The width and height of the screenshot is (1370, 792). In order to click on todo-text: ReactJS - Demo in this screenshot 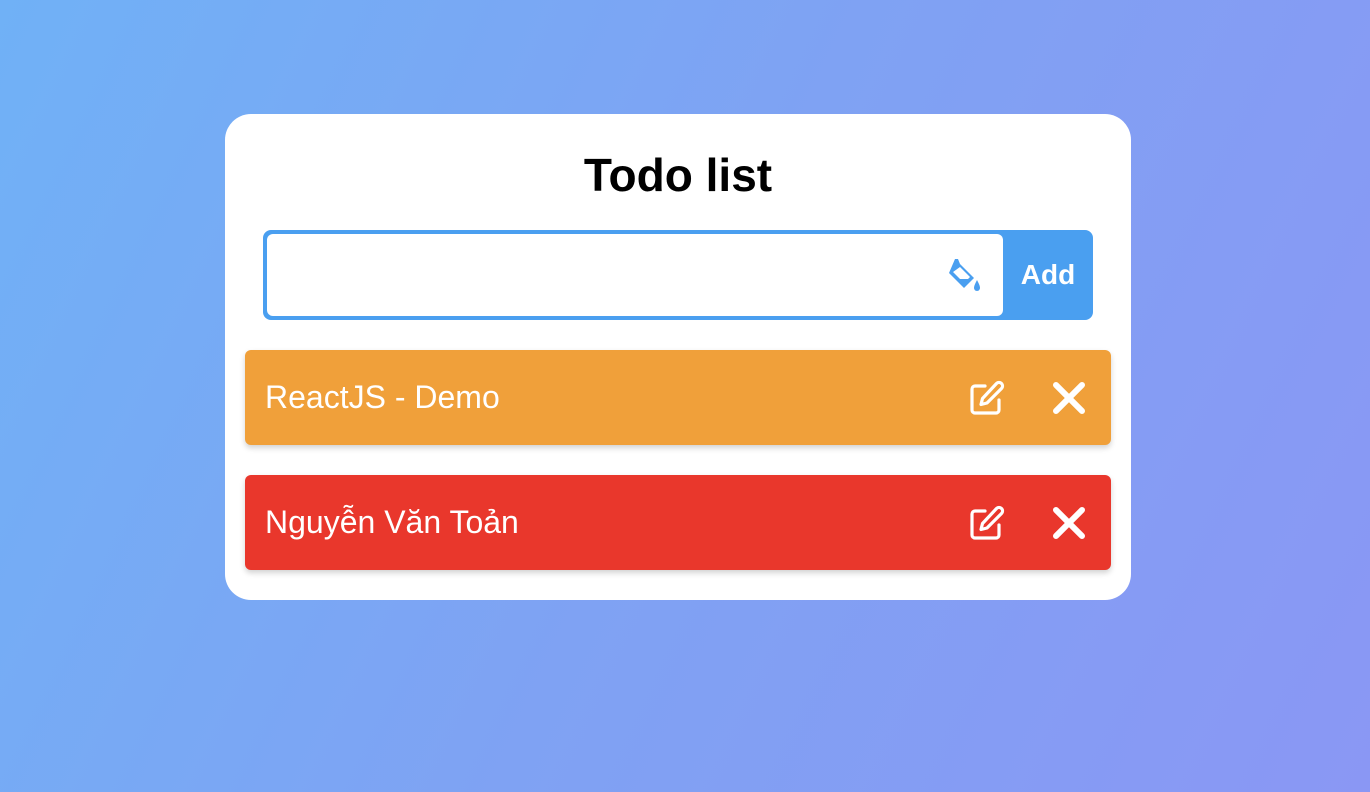, I will do `click(382, 397)`.